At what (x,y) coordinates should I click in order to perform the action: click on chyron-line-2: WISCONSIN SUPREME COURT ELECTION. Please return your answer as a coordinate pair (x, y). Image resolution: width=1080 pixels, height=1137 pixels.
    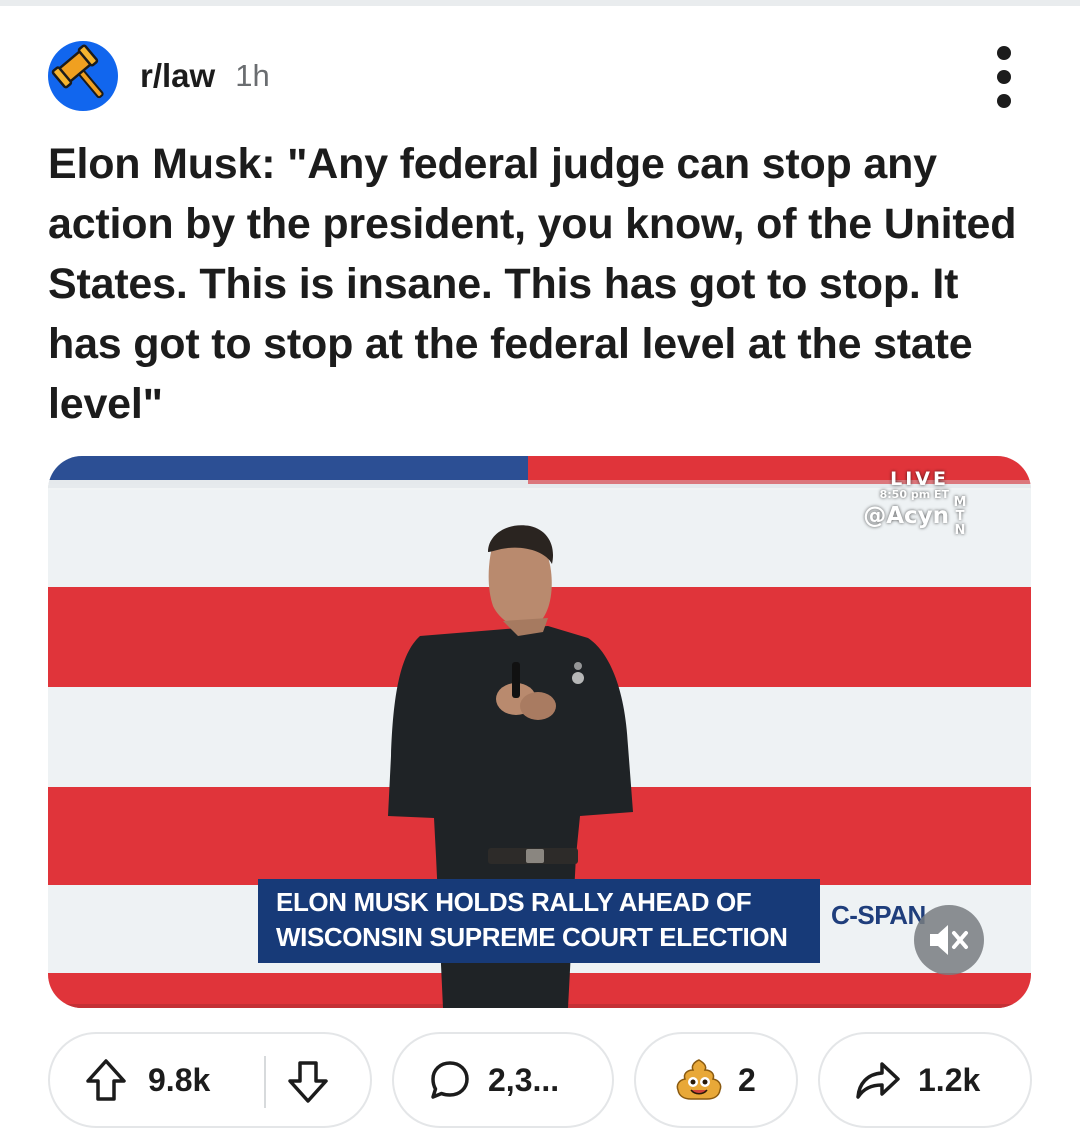
    Looking at the image, I should click on (532, 937).